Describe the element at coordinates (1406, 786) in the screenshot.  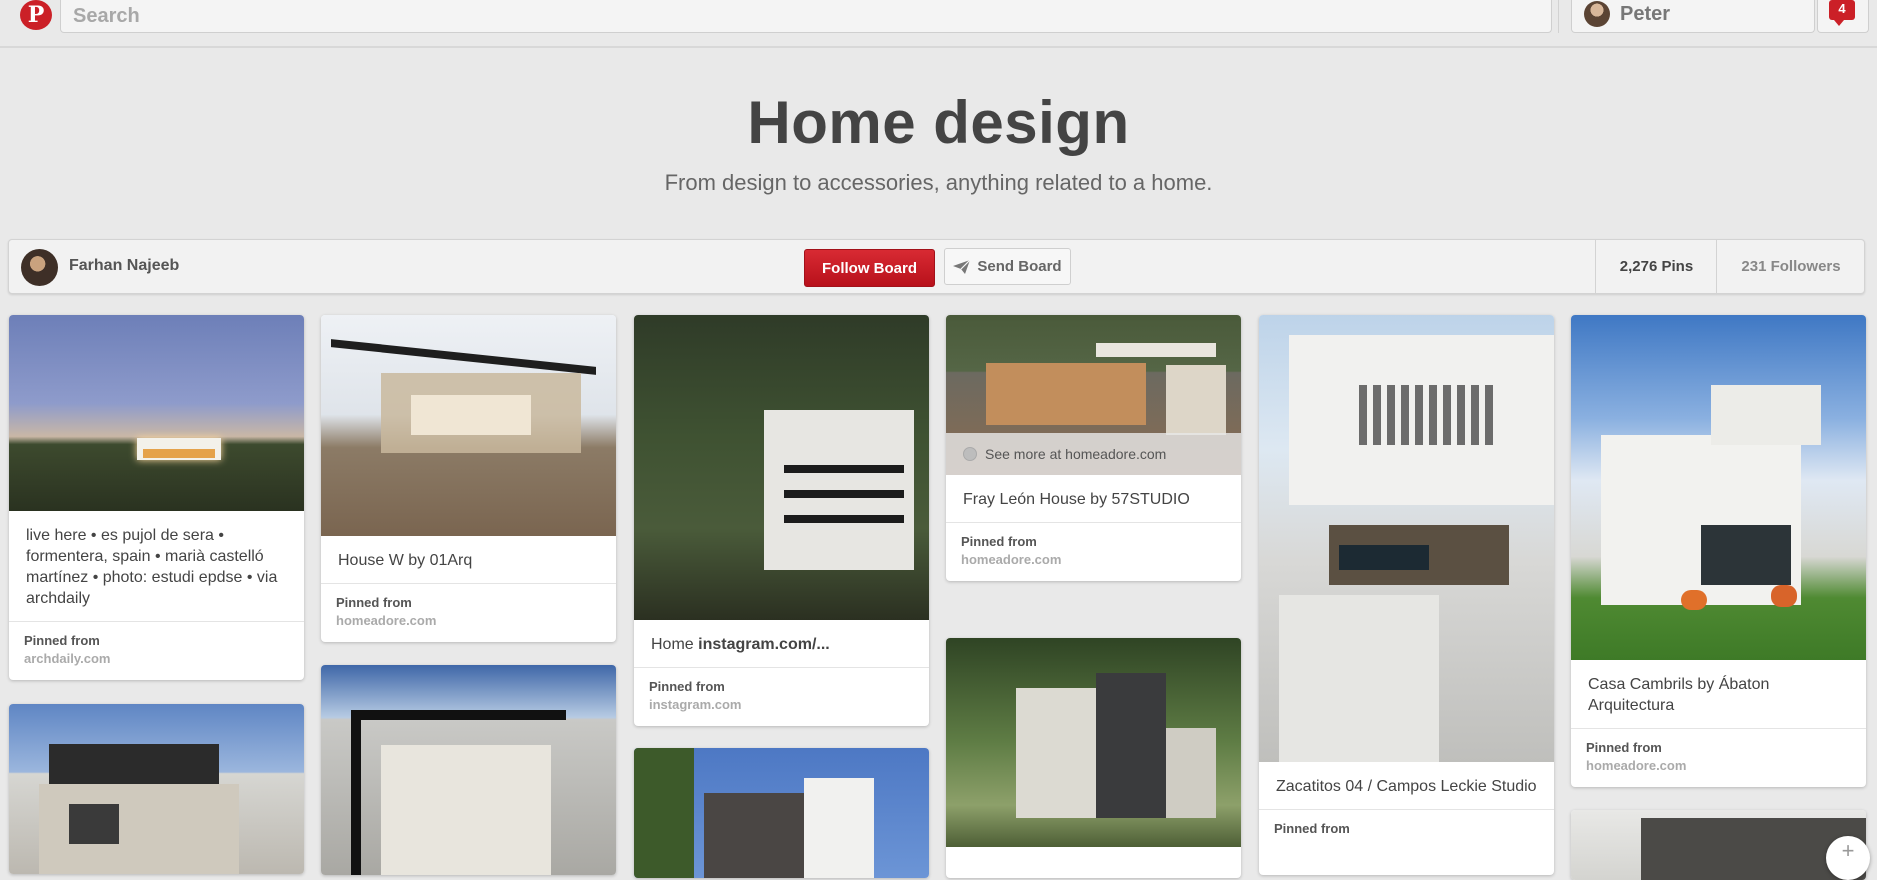
I see `pin-description: Zacatitos 04 / Campos Leckie Studio` at that location.